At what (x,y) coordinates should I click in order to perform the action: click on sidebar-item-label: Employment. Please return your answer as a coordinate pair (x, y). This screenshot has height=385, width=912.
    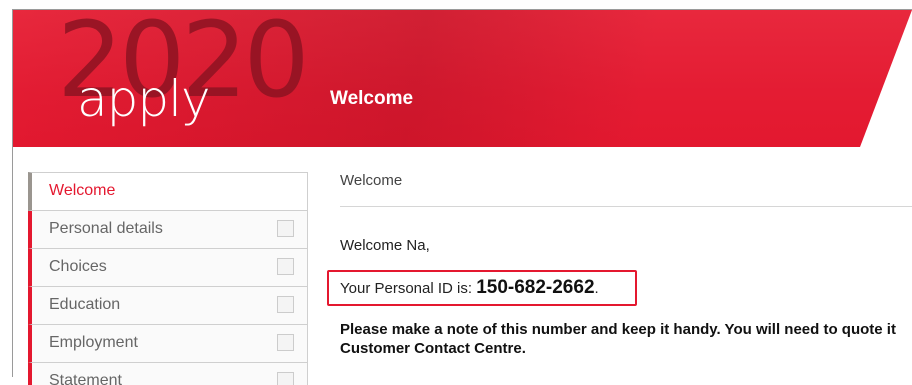
    Looking at the image, I should click on (93, 342).